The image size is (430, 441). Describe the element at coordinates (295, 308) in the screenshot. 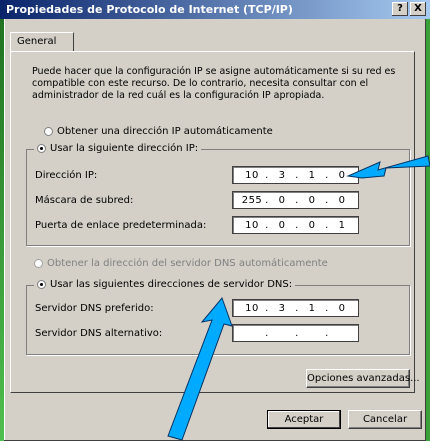

I see `preferred-dns-input: 10. 3. 1. 0` at that location.